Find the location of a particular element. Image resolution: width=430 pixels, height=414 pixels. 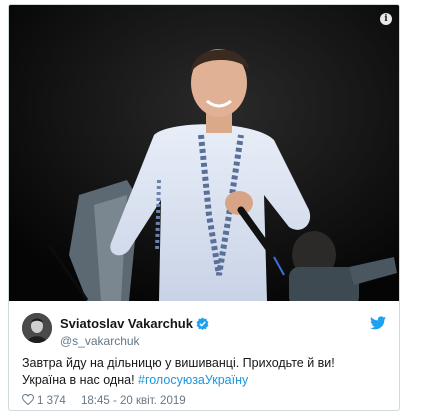

tweet-footer: 1 374 18:45 - 20 квіт. 2019 is located at coordinates (207, 401).